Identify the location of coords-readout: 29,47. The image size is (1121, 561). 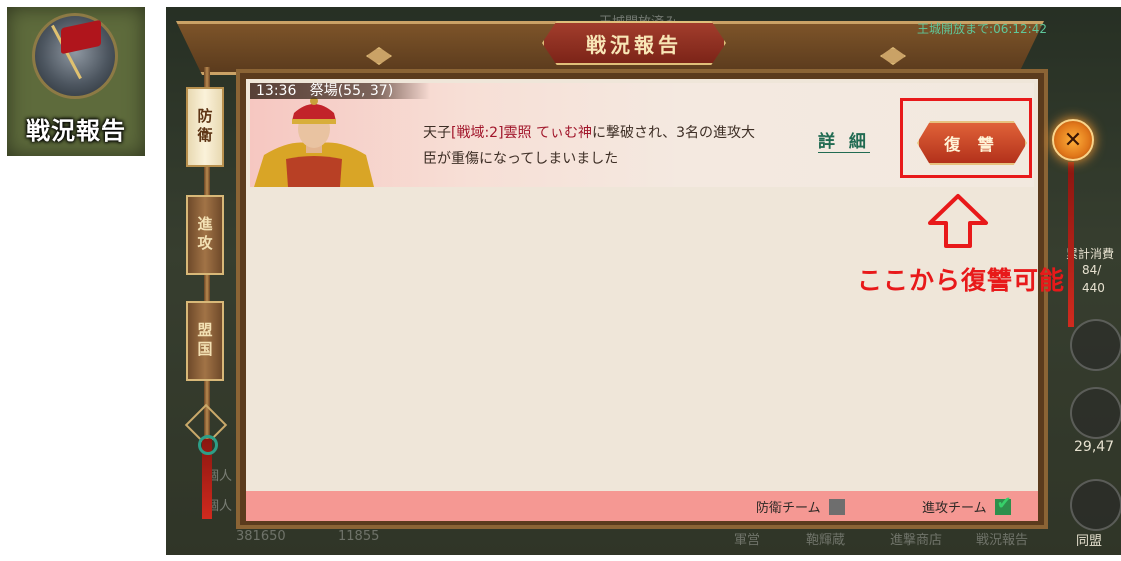
(1094, 447).